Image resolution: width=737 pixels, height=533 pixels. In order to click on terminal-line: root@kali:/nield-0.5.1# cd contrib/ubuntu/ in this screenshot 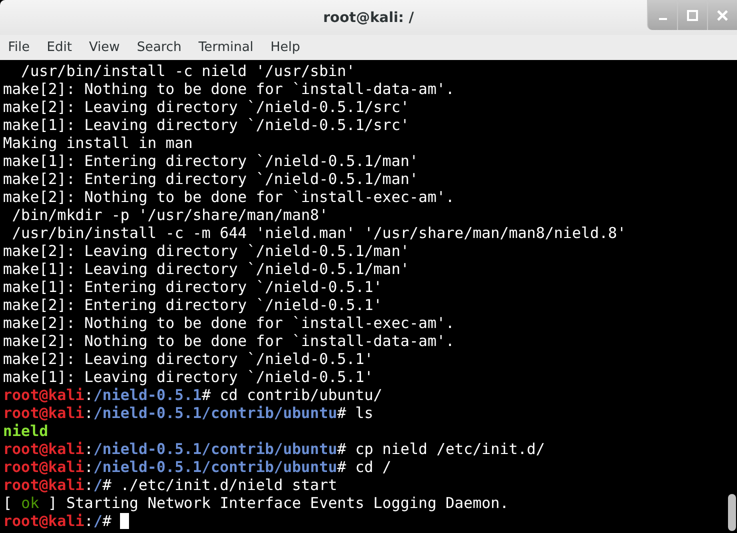, I will do `click(192, 395)`.